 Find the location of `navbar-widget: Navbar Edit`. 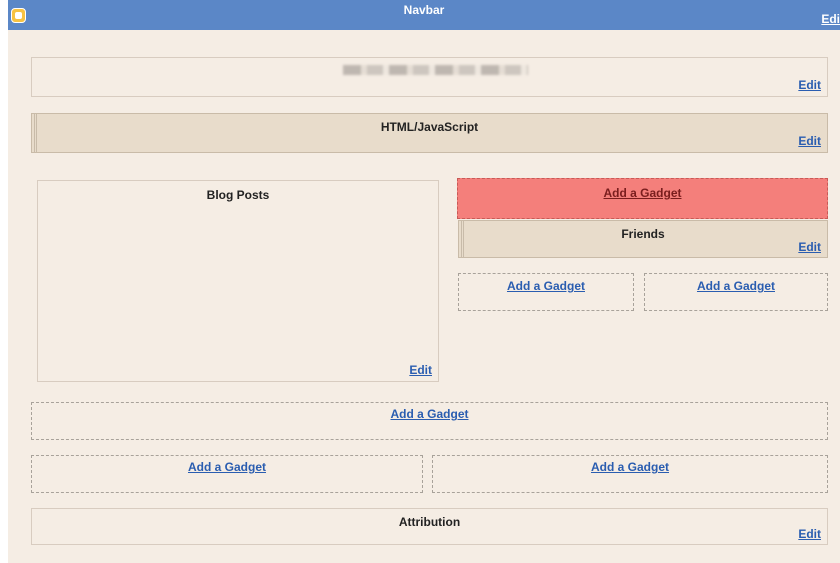

navbar-widget: Navbar Edit is located at coordinates (424, 15).